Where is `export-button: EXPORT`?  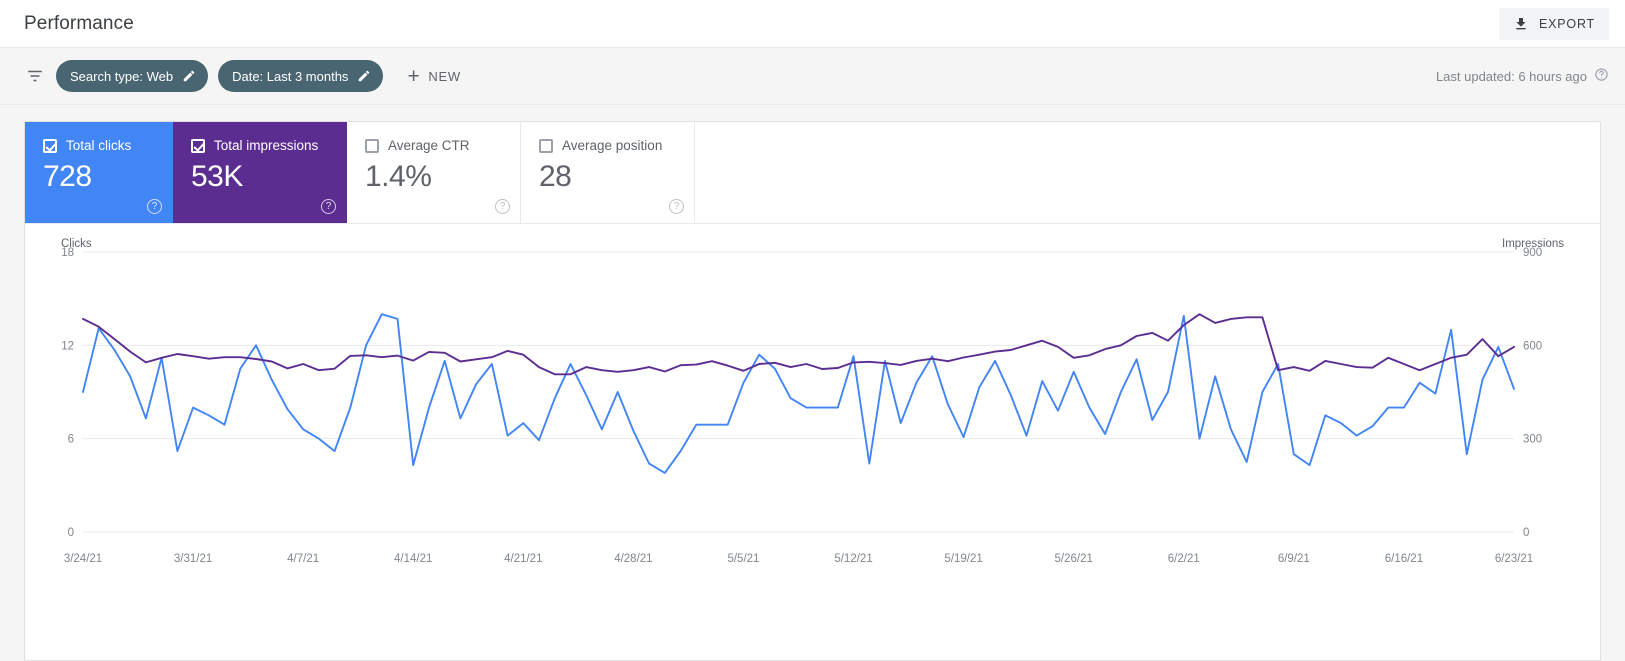 export-button: EXPORT is located at coordinates (1554, 24).